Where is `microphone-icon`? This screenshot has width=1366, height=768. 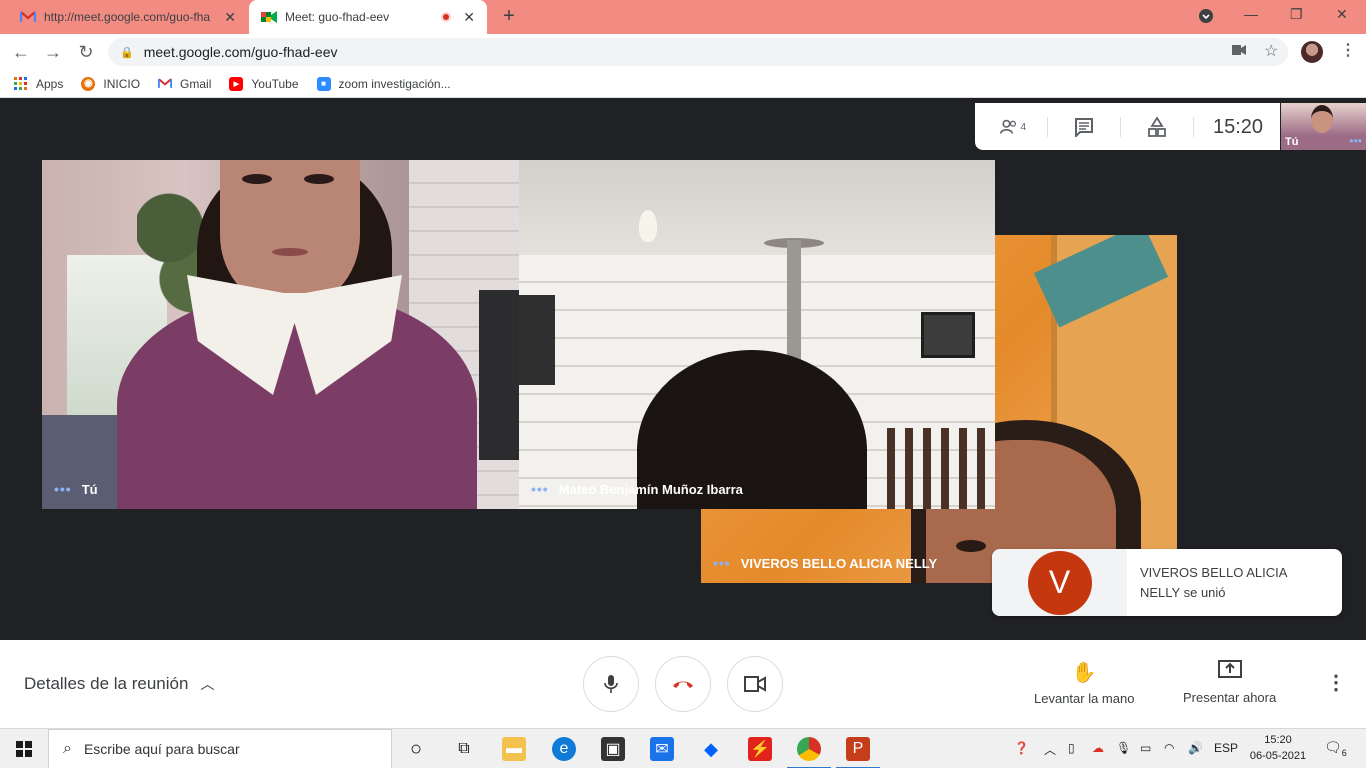 microphone-icon is located at coordinates (611, 684).